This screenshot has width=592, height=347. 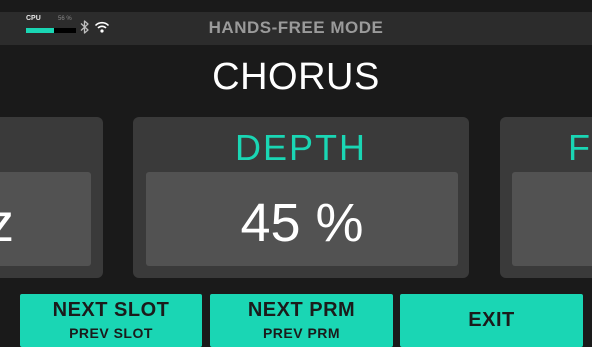 I want to click on prev-prm-label: PREV PRM, so click(x=301, y=333).